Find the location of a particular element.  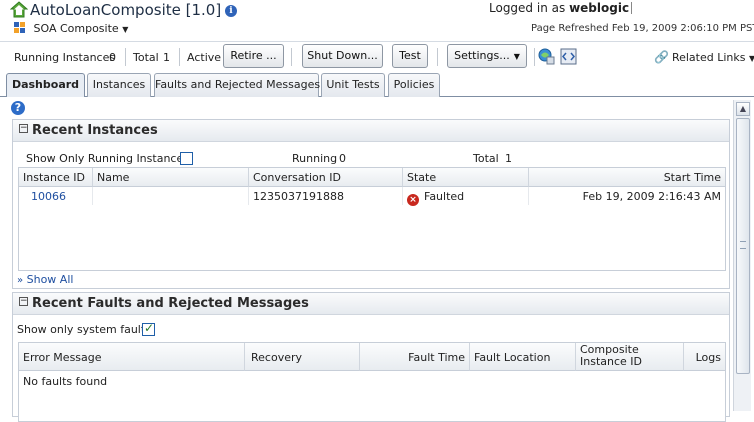

column-header: State is located at coordinates (466, 177).